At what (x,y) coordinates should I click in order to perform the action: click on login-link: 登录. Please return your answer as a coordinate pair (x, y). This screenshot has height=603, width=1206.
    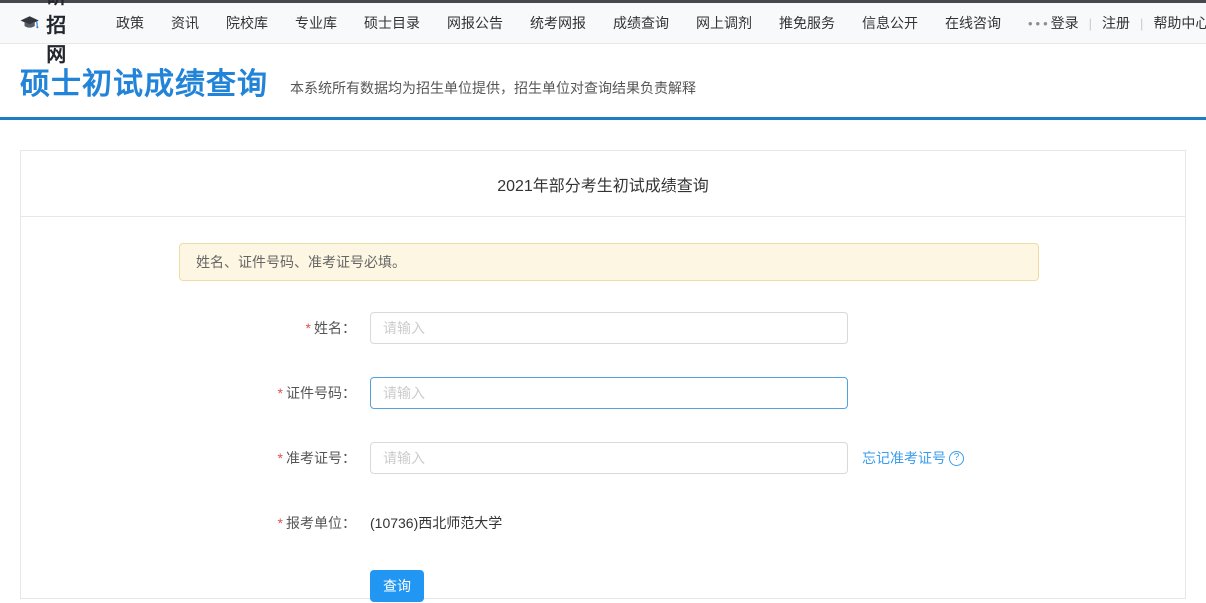
    Looking at the image, I should click on (1065, 23).